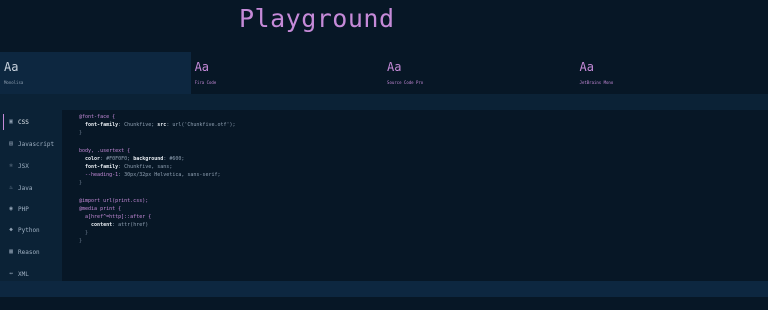 This screenshot has width=768, height=310. What do you see at coordinates (25, 188) in the screenshot?
I see `sidebar-item-label: Java` at bounding box center [25, 188].